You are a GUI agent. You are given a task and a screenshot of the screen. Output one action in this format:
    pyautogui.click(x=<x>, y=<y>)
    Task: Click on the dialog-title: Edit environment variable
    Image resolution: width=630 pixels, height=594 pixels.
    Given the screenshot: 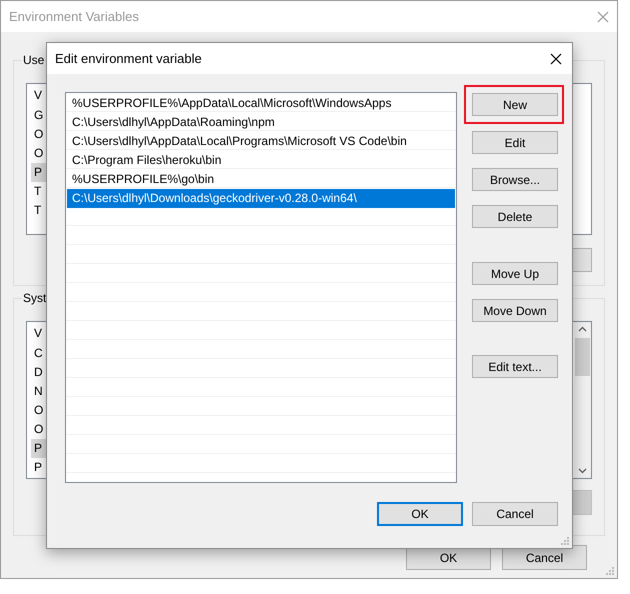 What is the action you would take?
    pyautogui.click(x=128, y=59)
    